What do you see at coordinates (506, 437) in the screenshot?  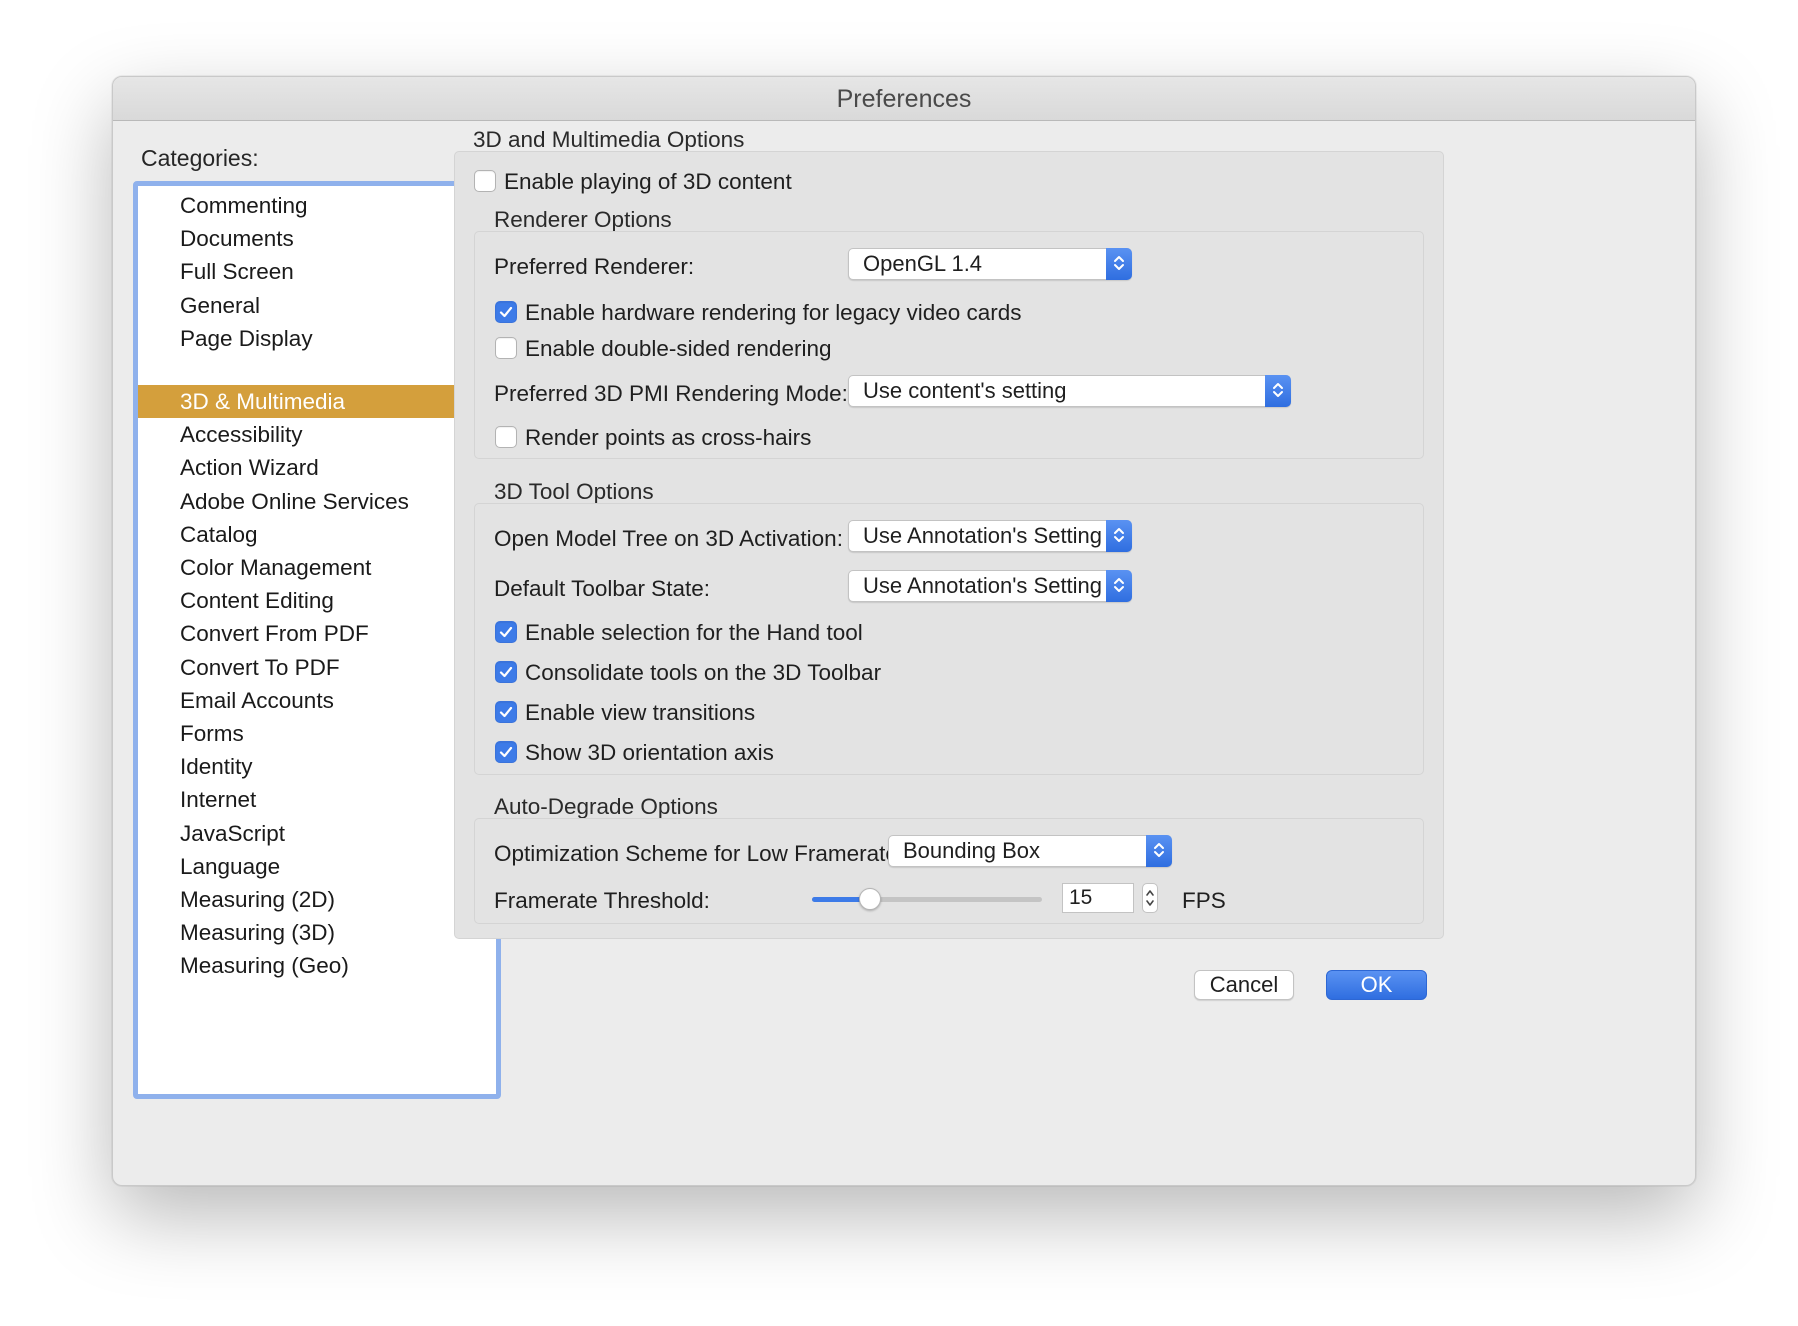 I see `cross-hairs-checkbox` at bounding box center [506, 437].